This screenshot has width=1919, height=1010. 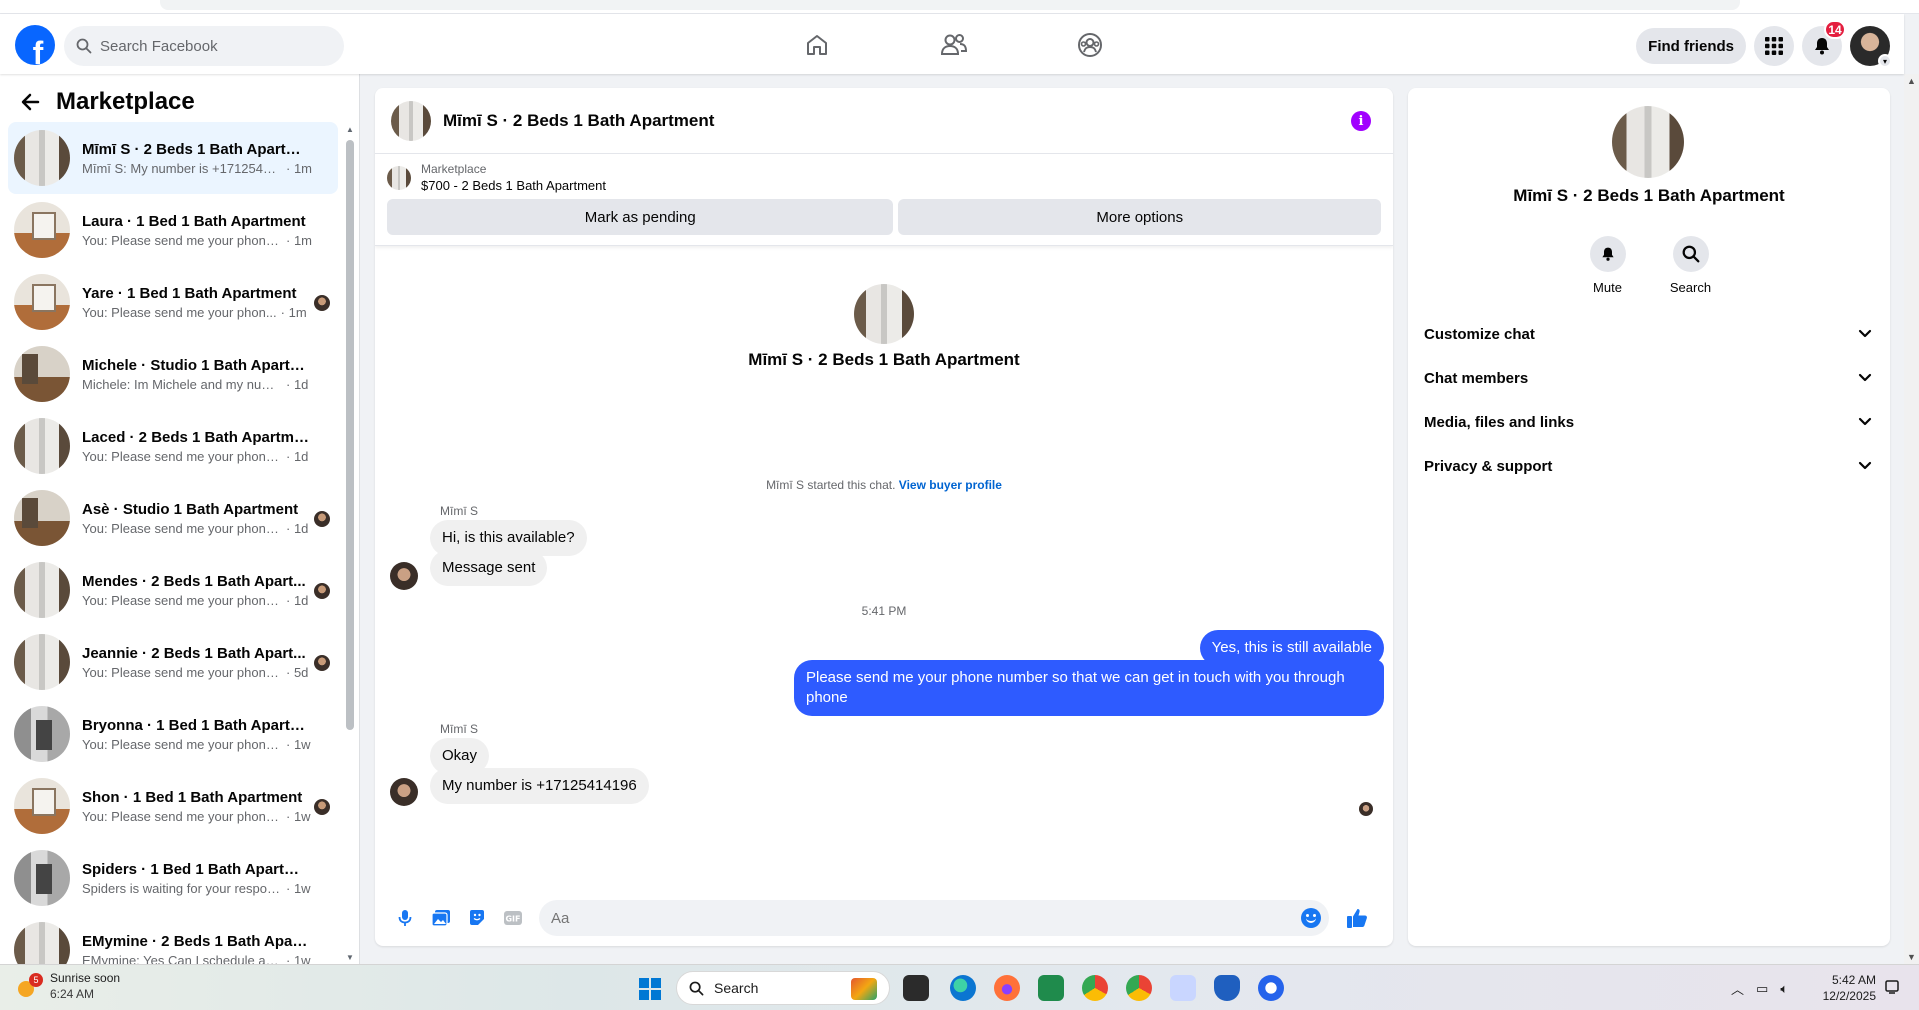 I want to click on mute-label: Mute, so click(x=1607, y=287).